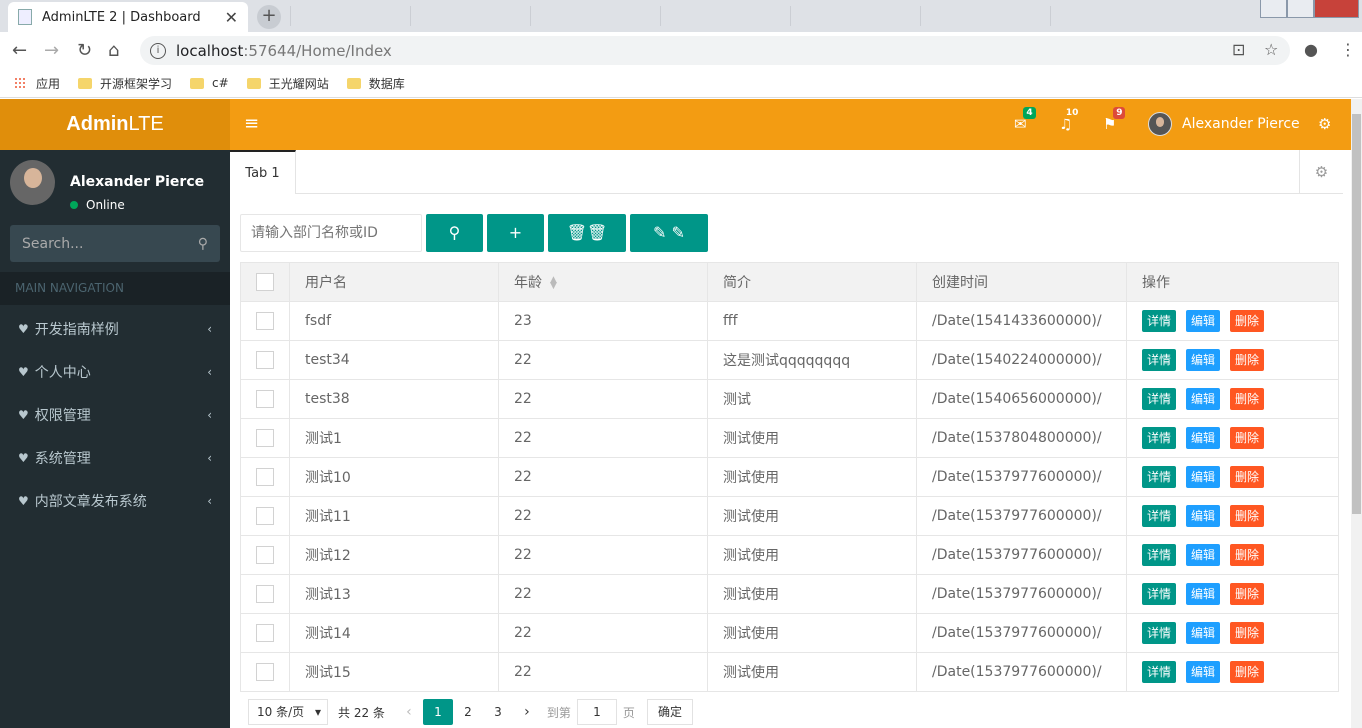 The image size is (1362, 728). Describe the element at coordinates (1114, 120) in the screenshot. I see `flag-icon: ⚑ 9` at that location.